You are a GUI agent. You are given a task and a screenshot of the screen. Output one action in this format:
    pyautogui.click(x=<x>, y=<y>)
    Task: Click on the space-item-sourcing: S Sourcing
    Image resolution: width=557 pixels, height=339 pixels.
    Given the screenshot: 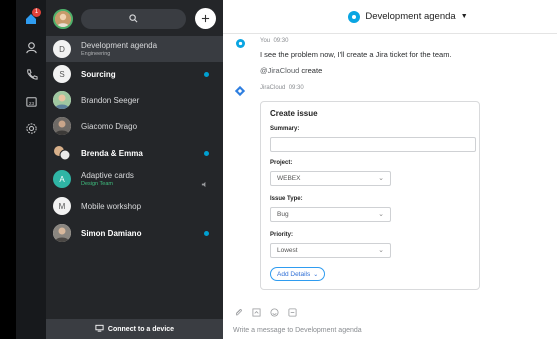 What is the action you would take?
    pyautogui.click(x=134, y=74)
    